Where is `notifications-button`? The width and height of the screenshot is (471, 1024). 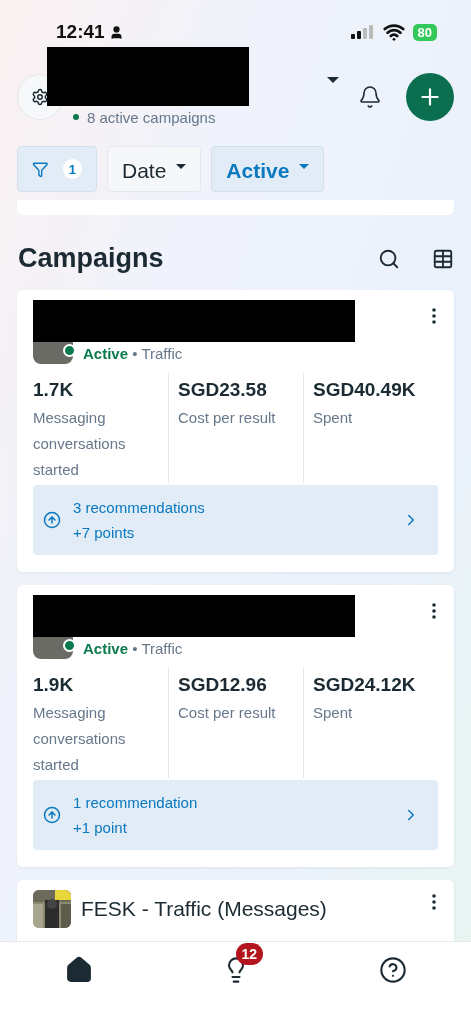
notifications-button is located at coordinates (370, 97).